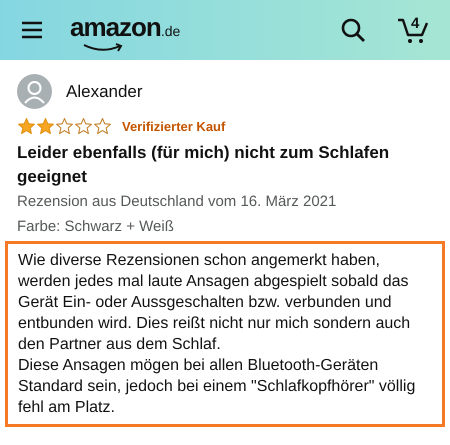 The width and height of the screenshot is (450, 445). What do you see at coordinates (353, 30) in the screenshot?
I see `search-icon` at bounding box center [353, 30].